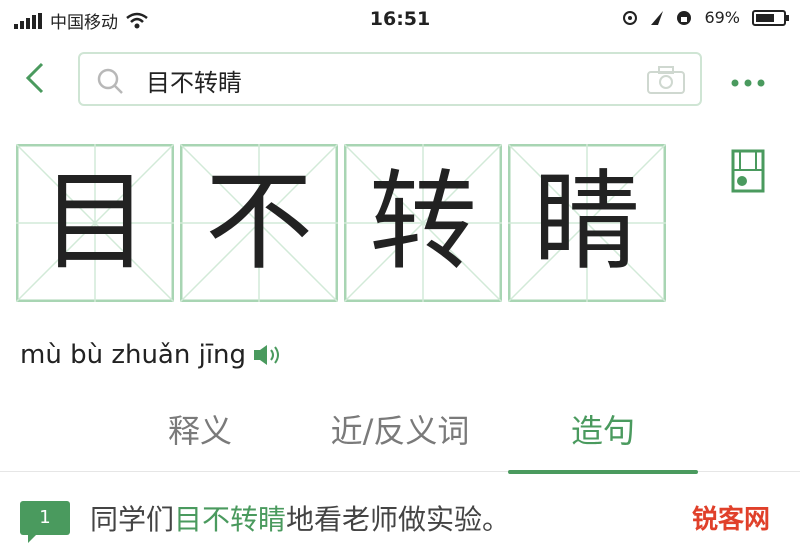  What do you see at coordinates (770, 17) in the screenshot?
I see `battery-icon` at bounding box center [770, 17].